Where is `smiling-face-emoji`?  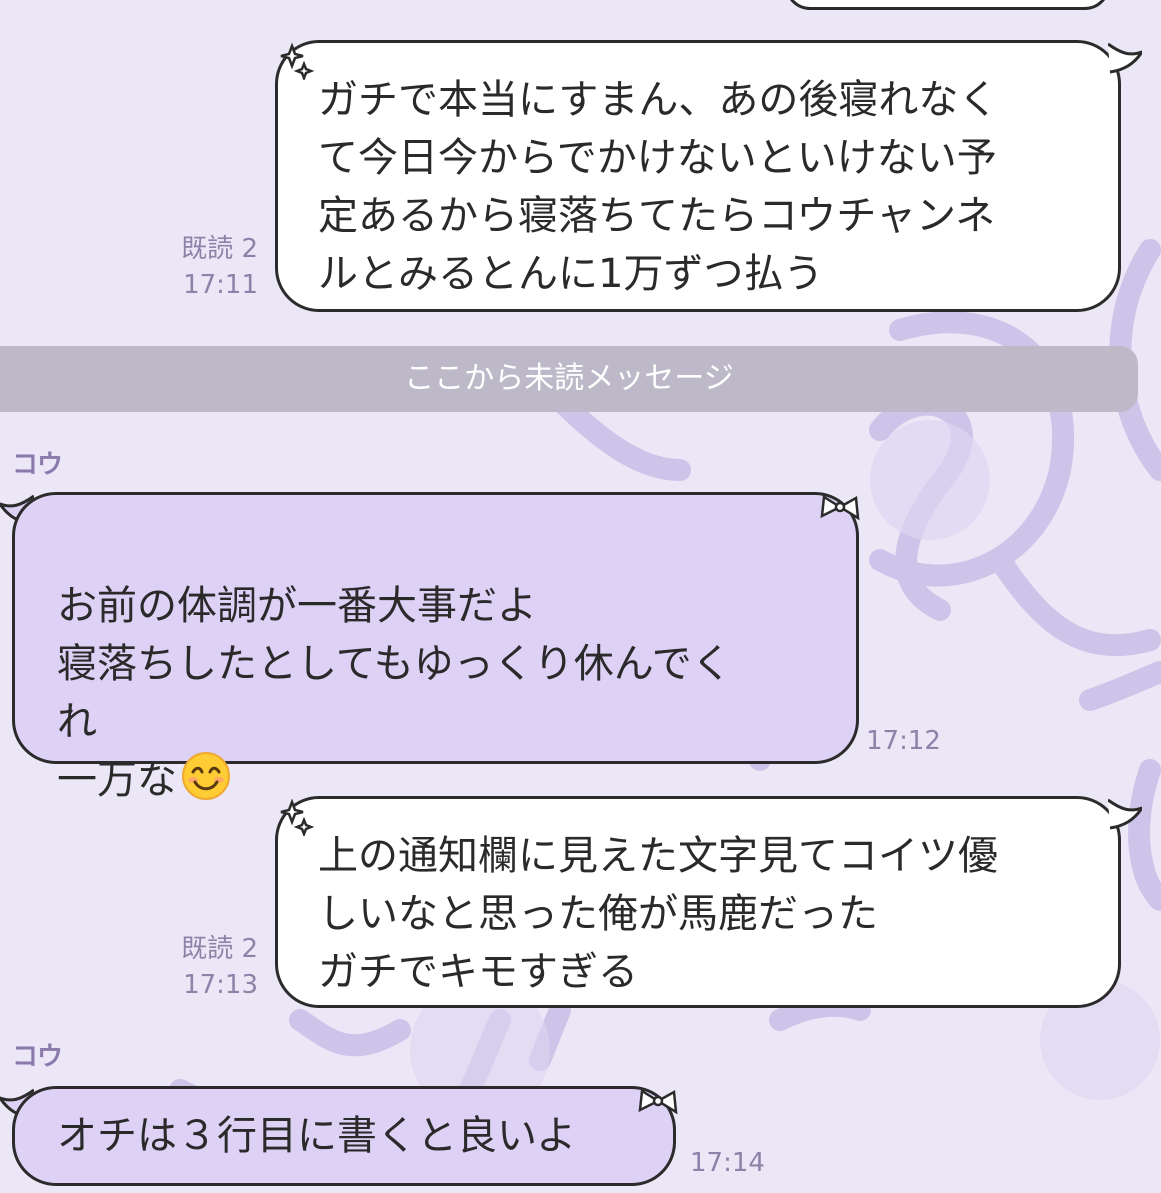
smiling-face-emoji is located at coordinates (206, 776).